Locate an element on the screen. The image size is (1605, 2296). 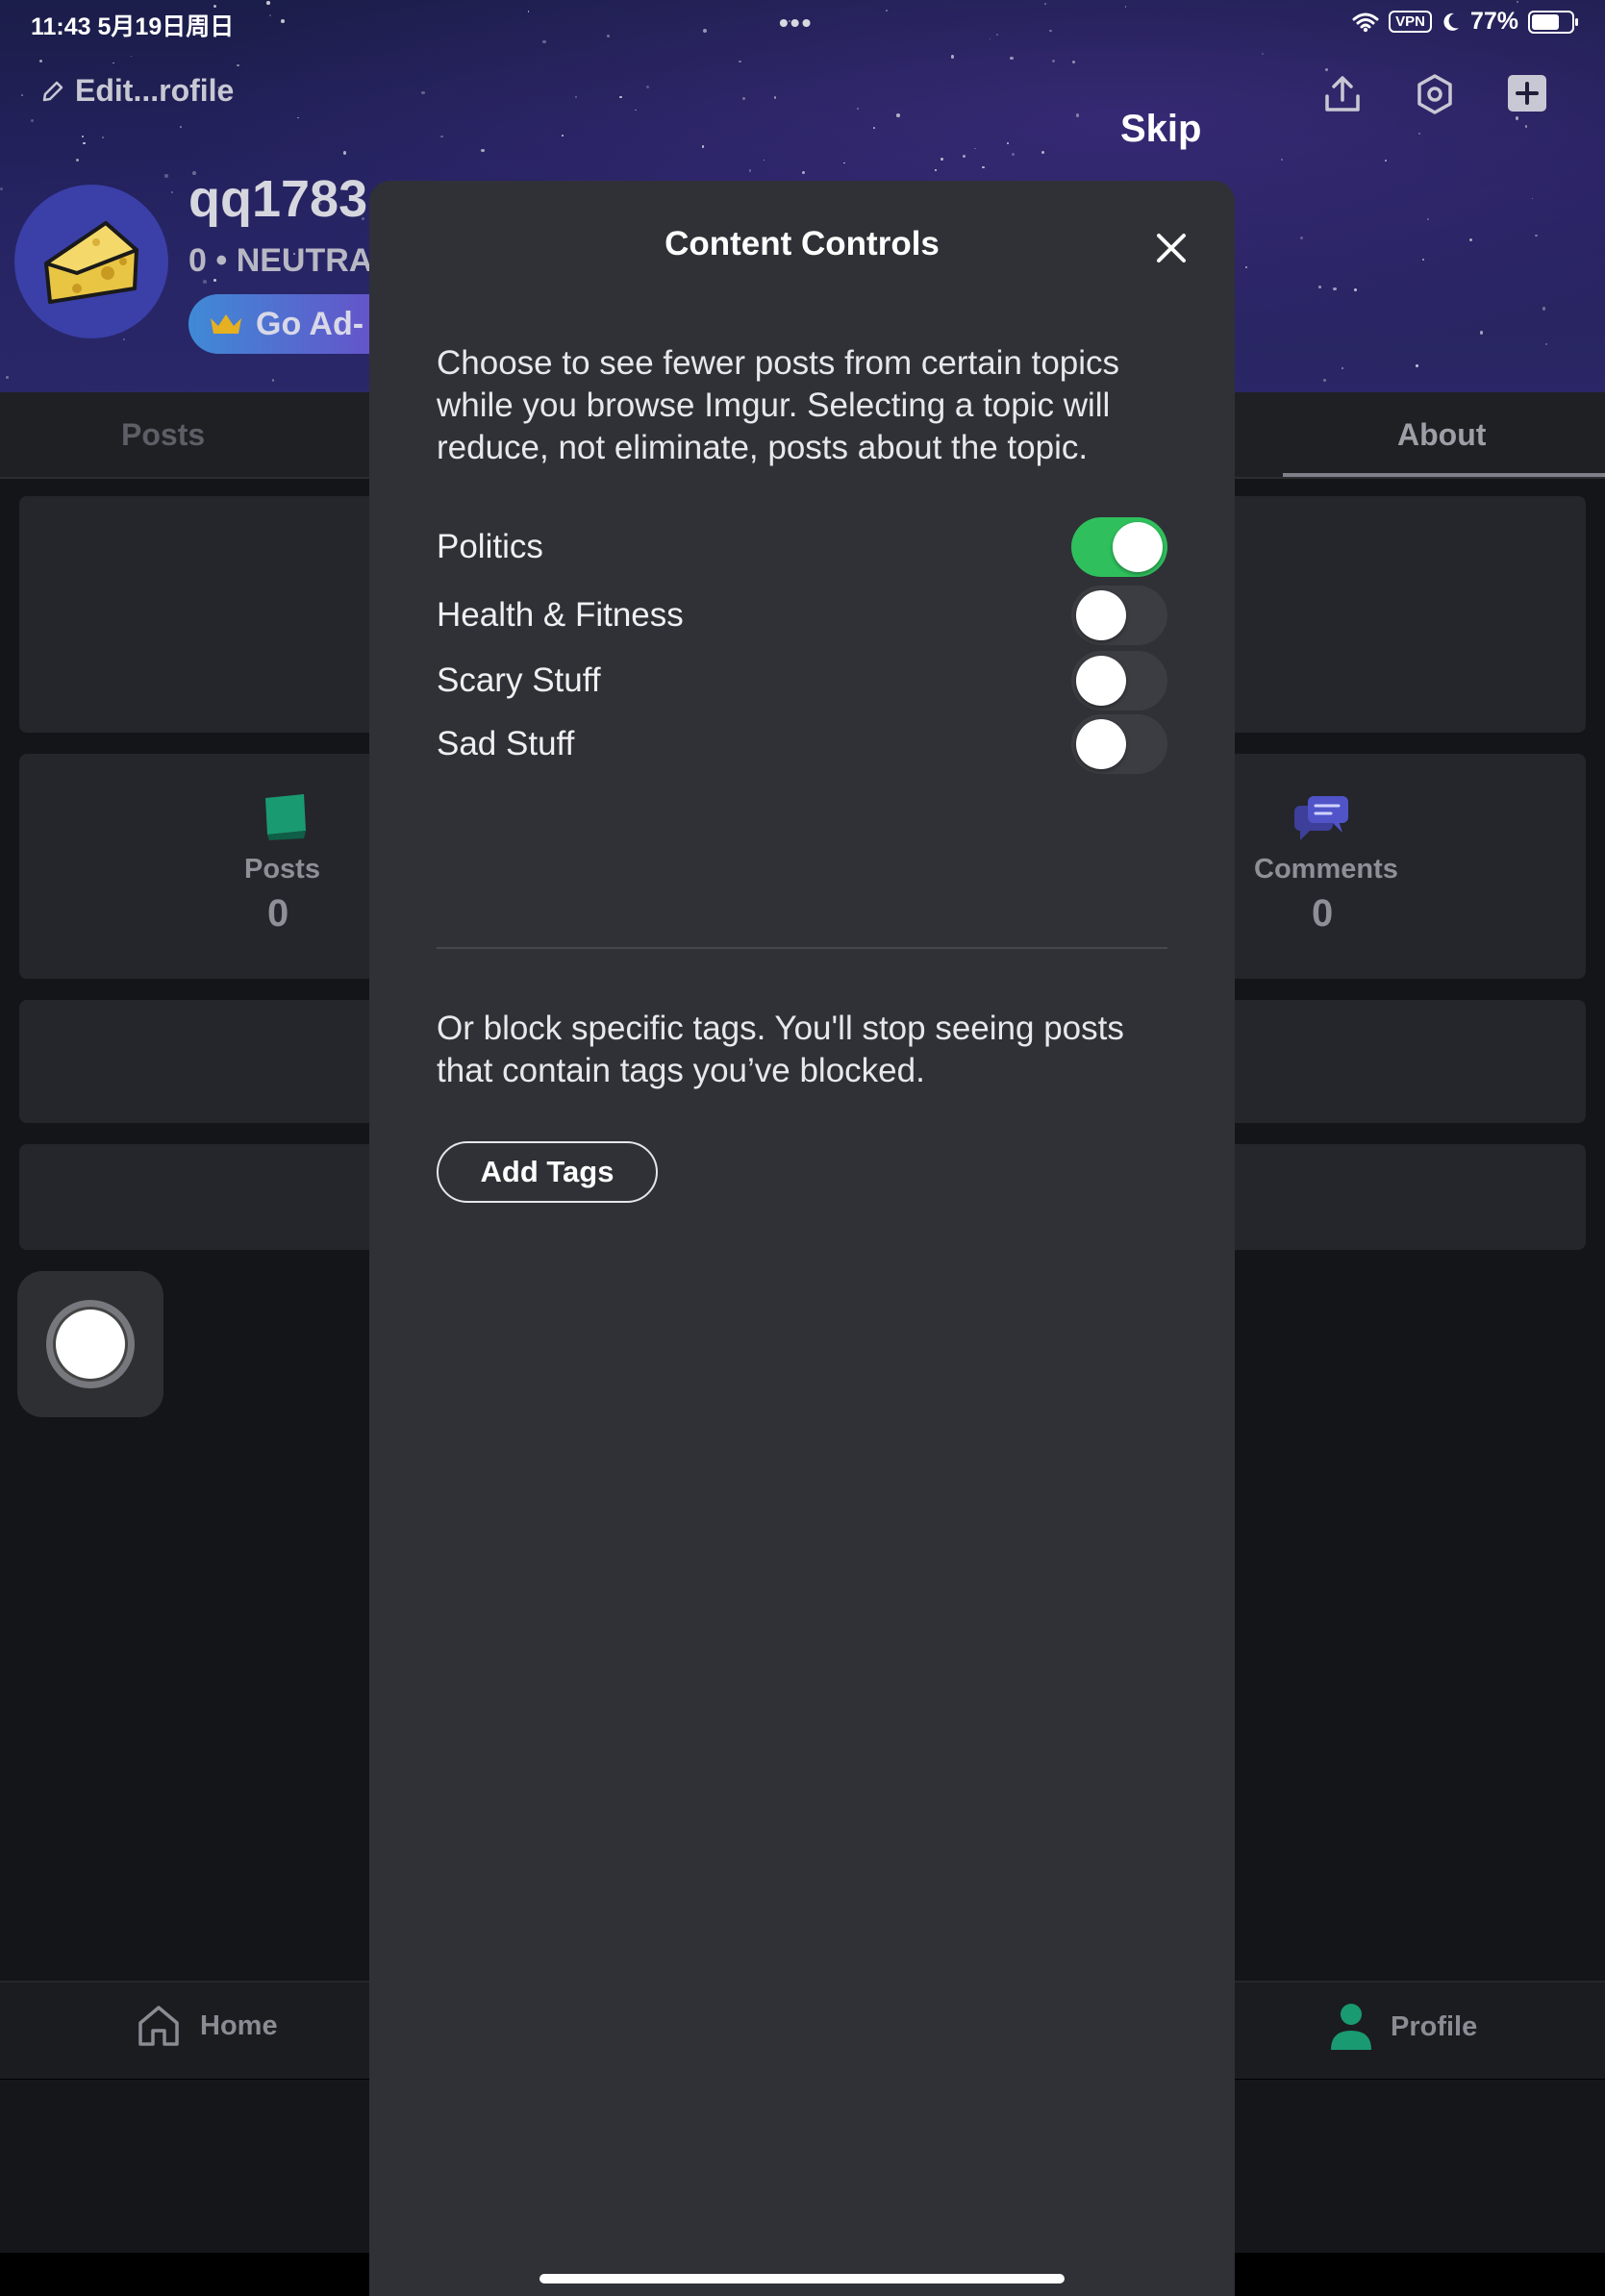
health-fitness-toggle is located at coordinates (1119, 615).